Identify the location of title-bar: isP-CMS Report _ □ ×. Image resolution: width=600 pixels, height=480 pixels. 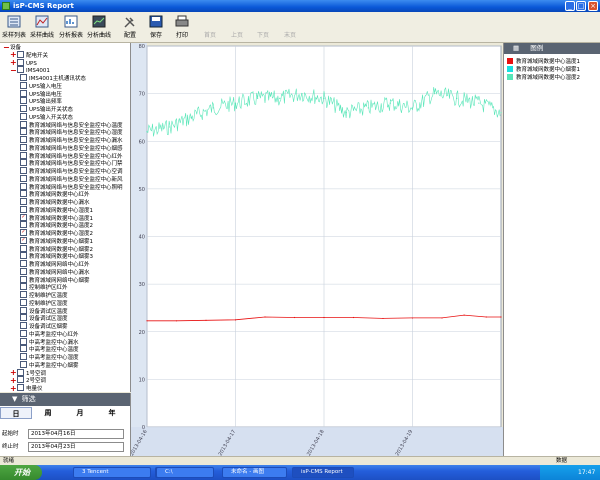
(300, 6).